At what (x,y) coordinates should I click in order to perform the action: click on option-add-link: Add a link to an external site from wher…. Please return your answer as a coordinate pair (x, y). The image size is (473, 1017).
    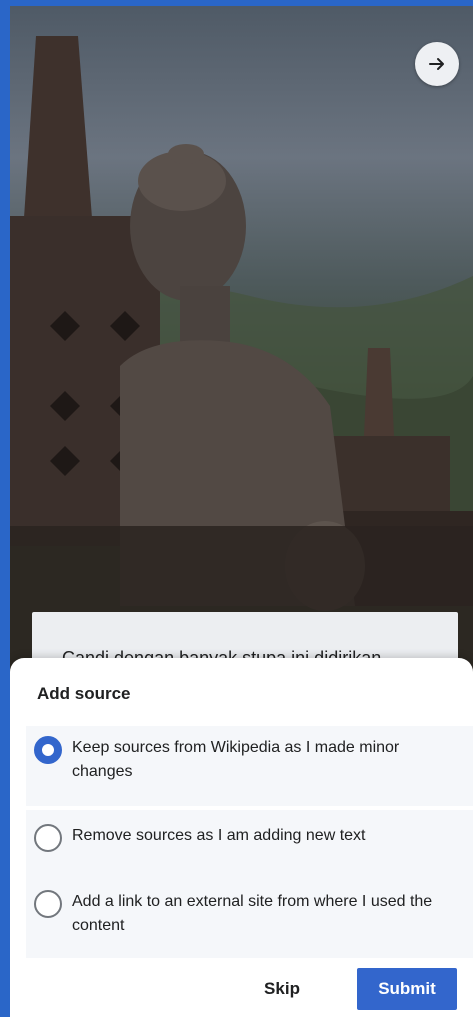
    Looking at the image, I should click on (249, 916).